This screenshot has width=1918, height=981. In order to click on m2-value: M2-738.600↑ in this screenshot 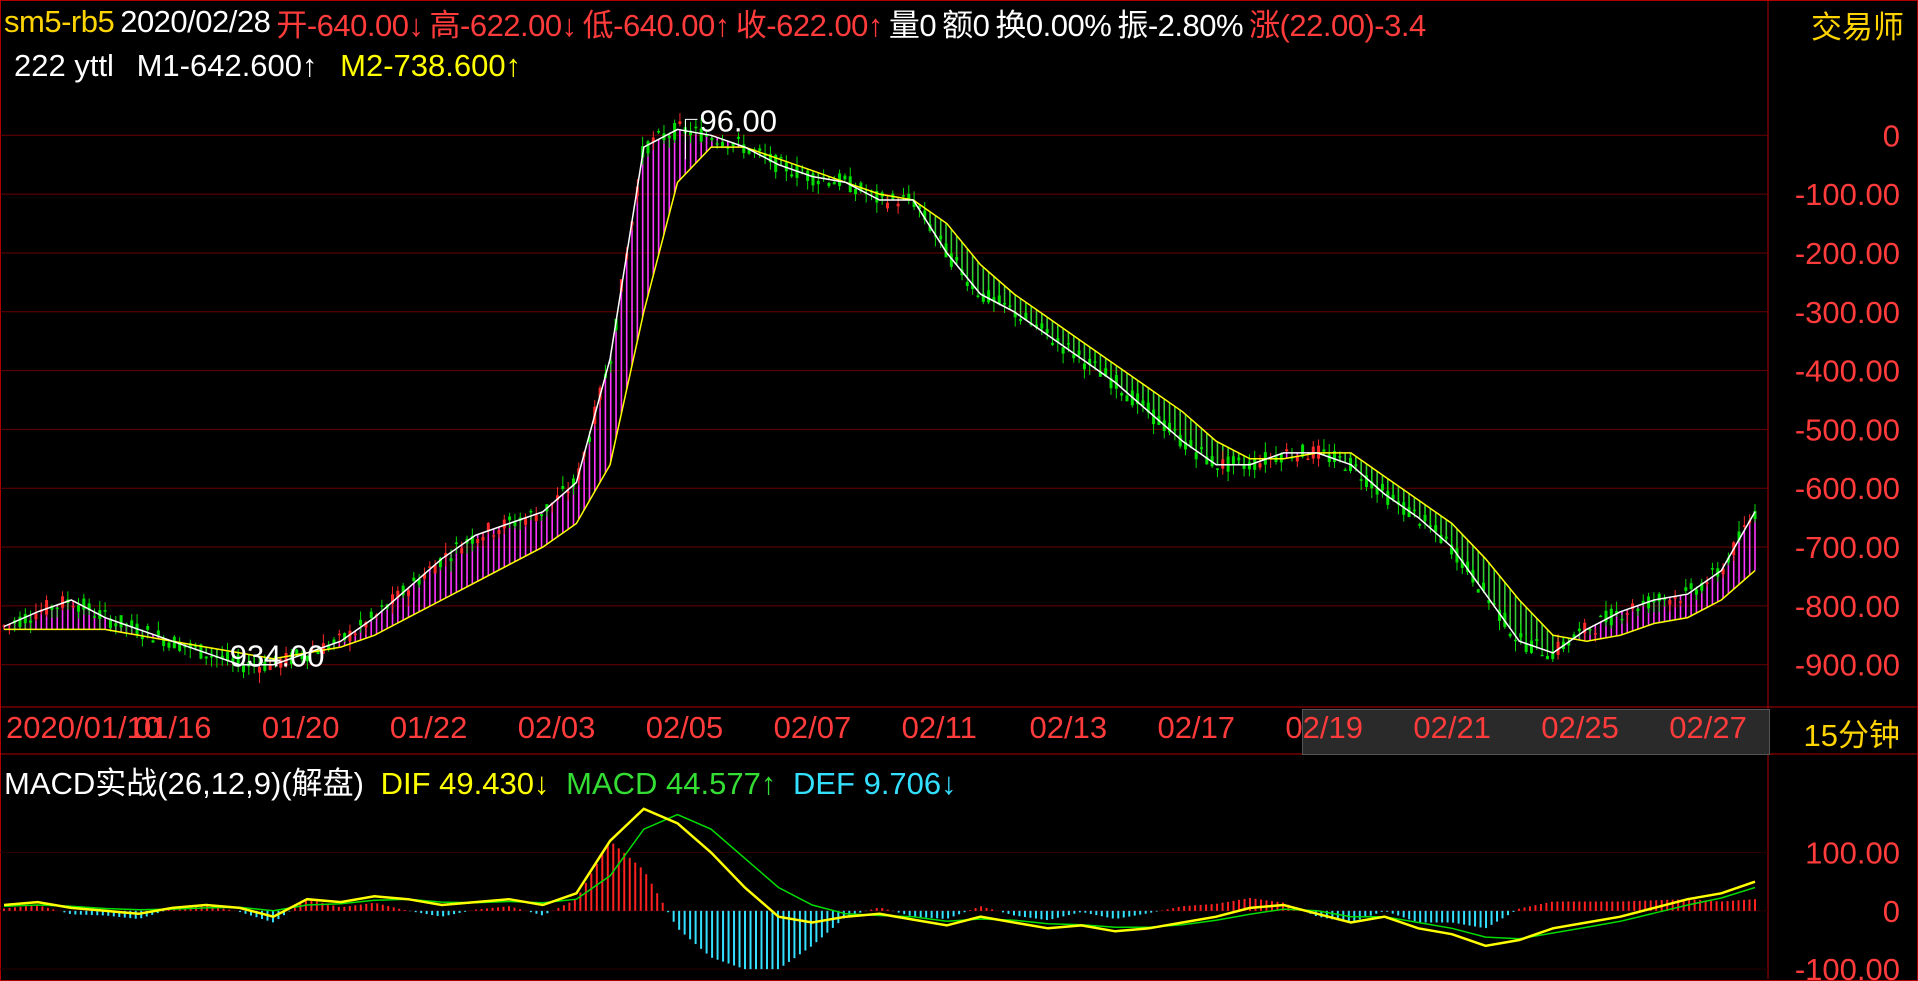, I will do `click(431, 65)`.